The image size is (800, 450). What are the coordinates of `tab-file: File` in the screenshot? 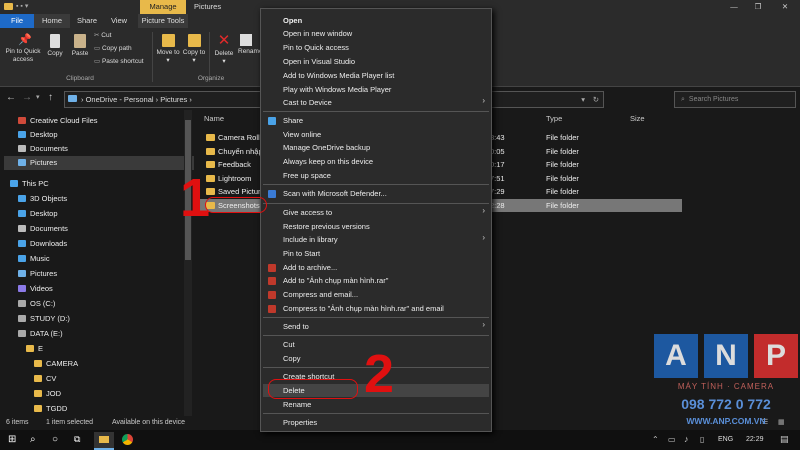 It's located at (17, 21).